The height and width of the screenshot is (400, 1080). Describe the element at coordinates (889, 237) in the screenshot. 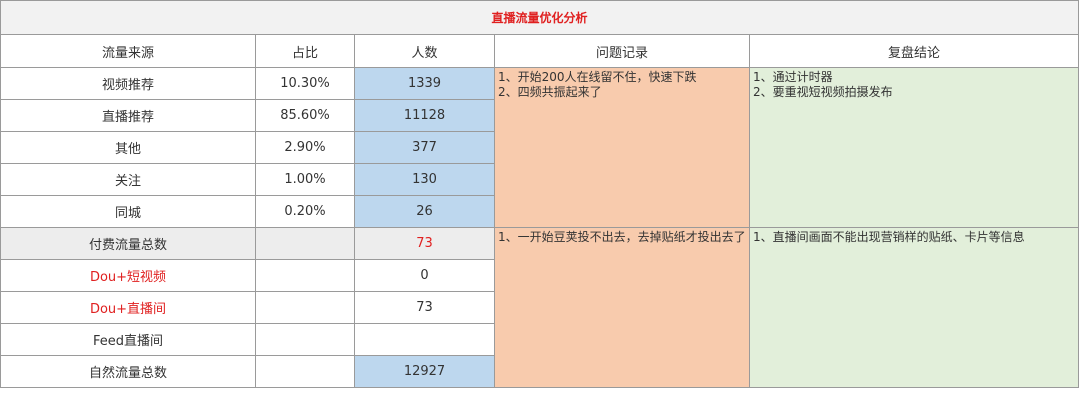

I see `conclusion-2-line-1: 1、直播间画面不能出现营销样的贴纸、卡片等信息` at that location.